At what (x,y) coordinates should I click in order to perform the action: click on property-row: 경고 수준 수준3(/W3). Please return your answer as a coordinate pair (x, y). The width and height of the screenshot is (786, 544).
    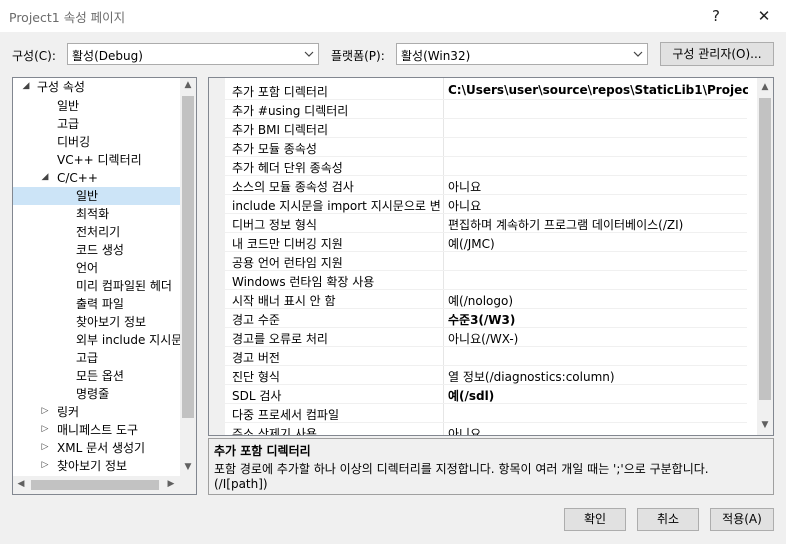
    Looking at the image, I should click on (478, 318).